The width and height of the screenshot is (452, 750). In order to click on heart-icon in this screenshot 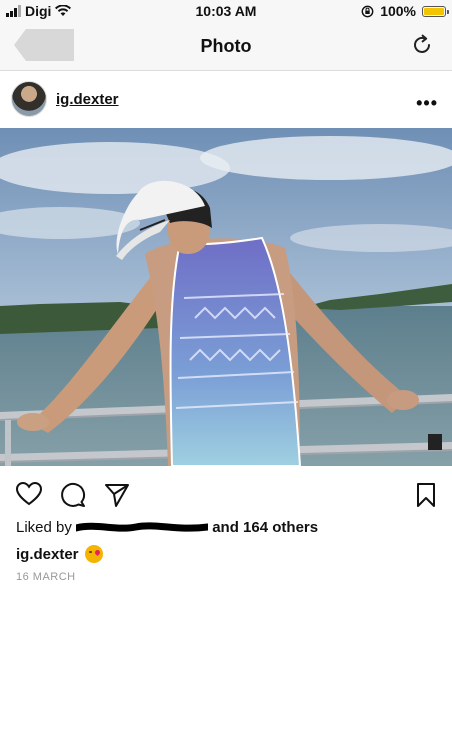, I will do `click(29, 494)`.